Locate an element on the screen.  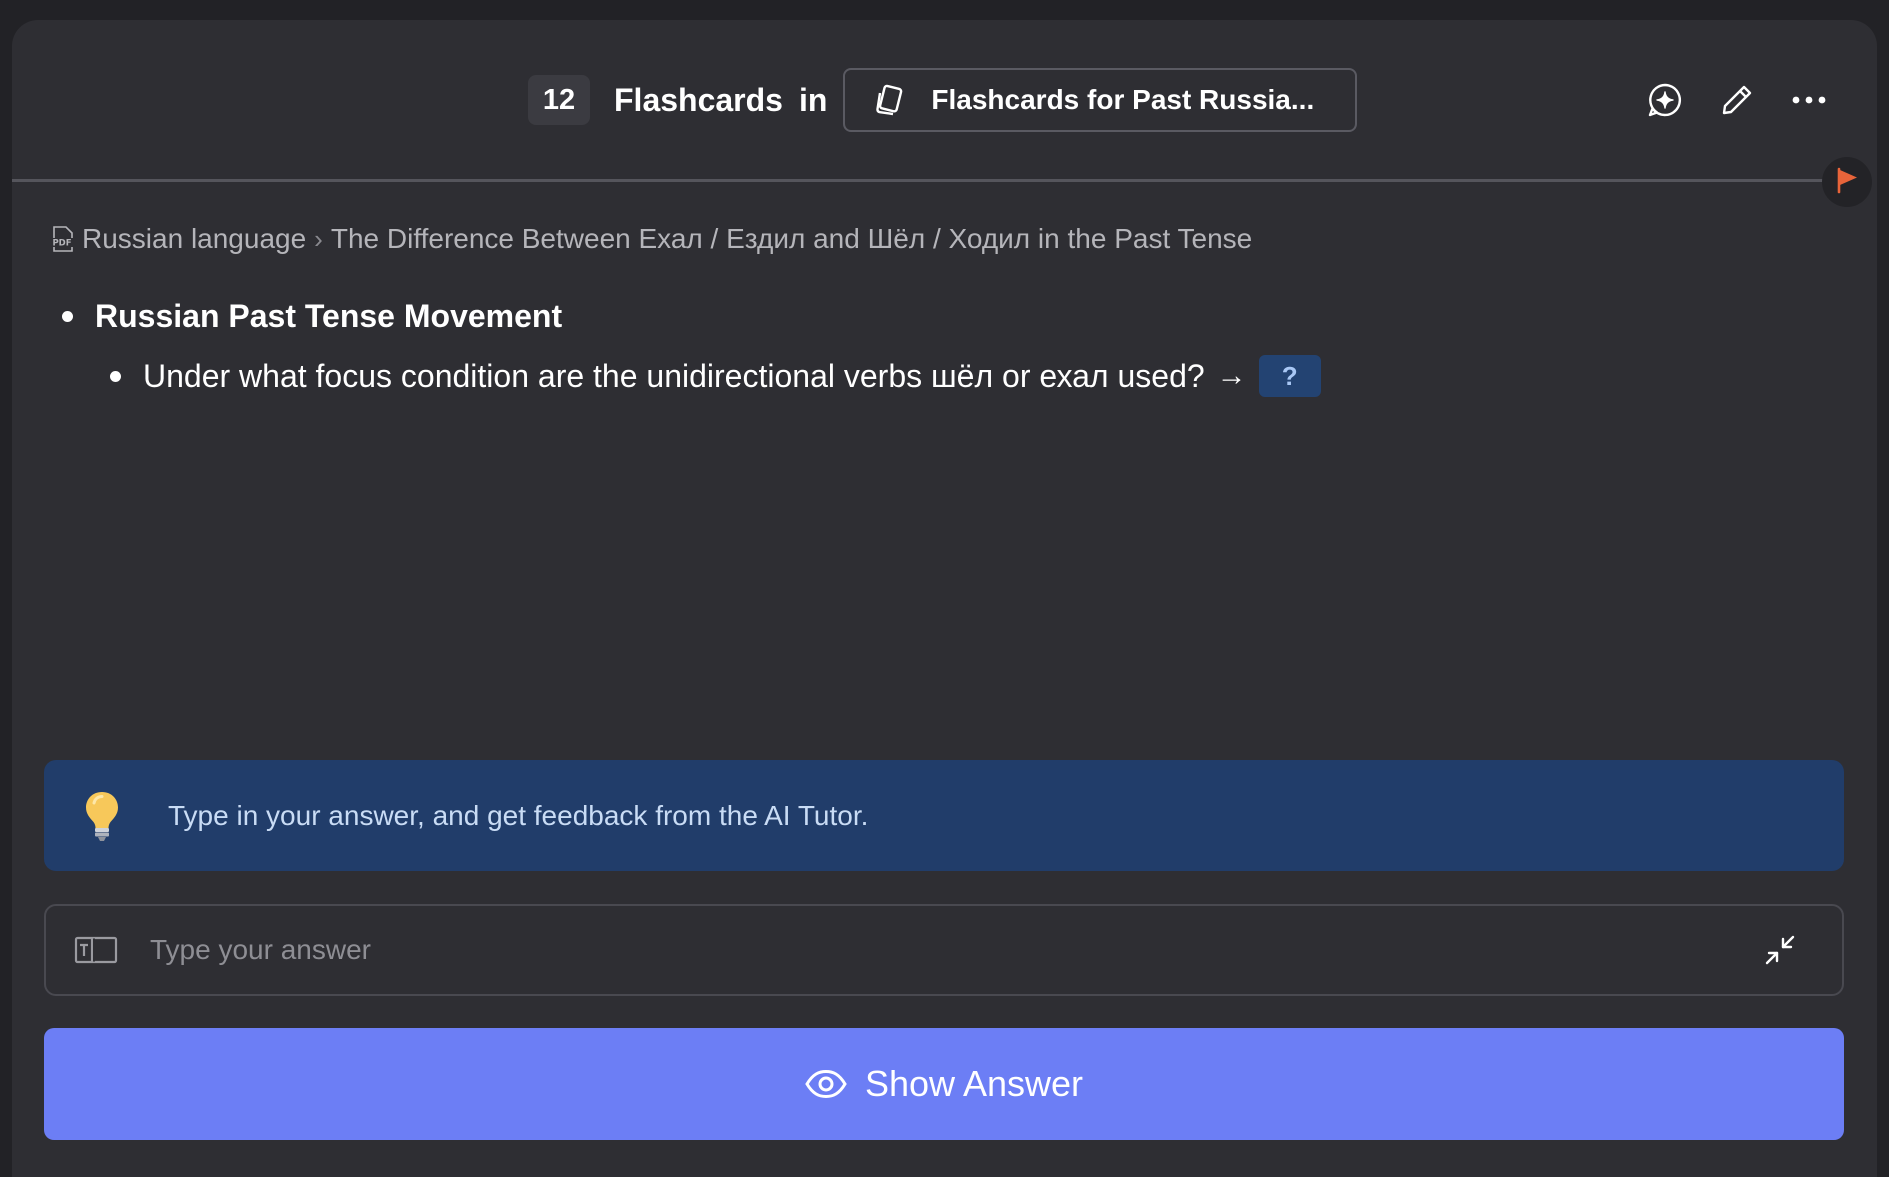
text-mode-icon is located at coordinates (96, 950).